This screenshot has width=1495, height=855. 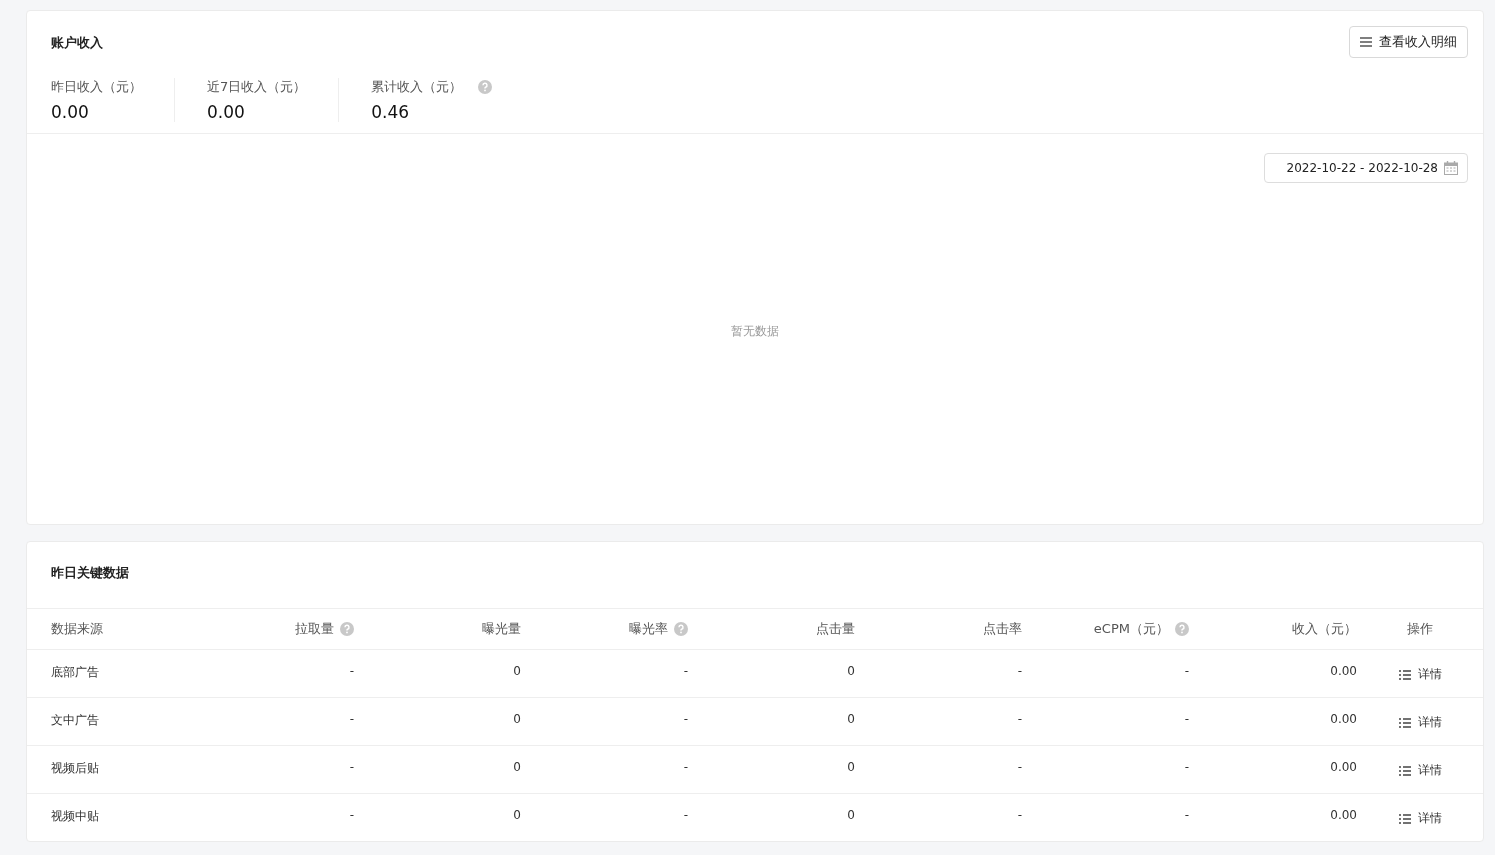 What do you see at coordinates (77, 629) in the screenshot?
I see `column-header: 数据来源` at bounding box center [77, 629].